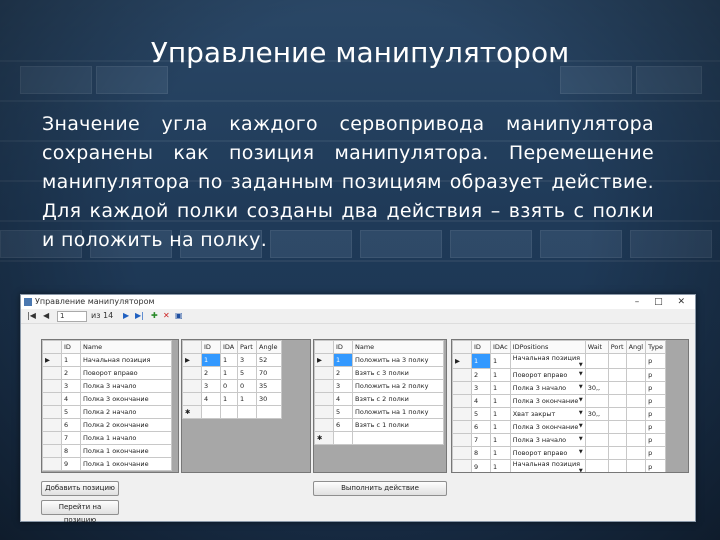  I want to click on table-row: 4 1 Полка 3 окончание ▼ p, so click(559, 401).